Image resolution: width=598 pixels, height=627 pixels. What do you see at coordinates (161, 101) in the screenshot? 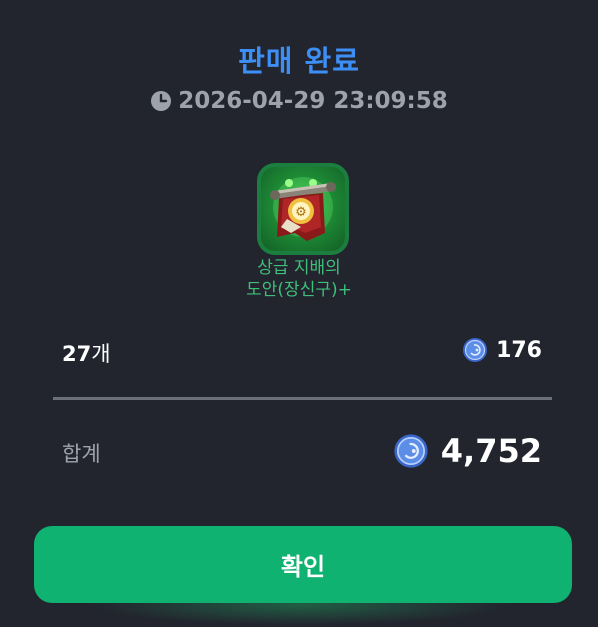
I see `clock-icon` at bounding box center [161, 101].